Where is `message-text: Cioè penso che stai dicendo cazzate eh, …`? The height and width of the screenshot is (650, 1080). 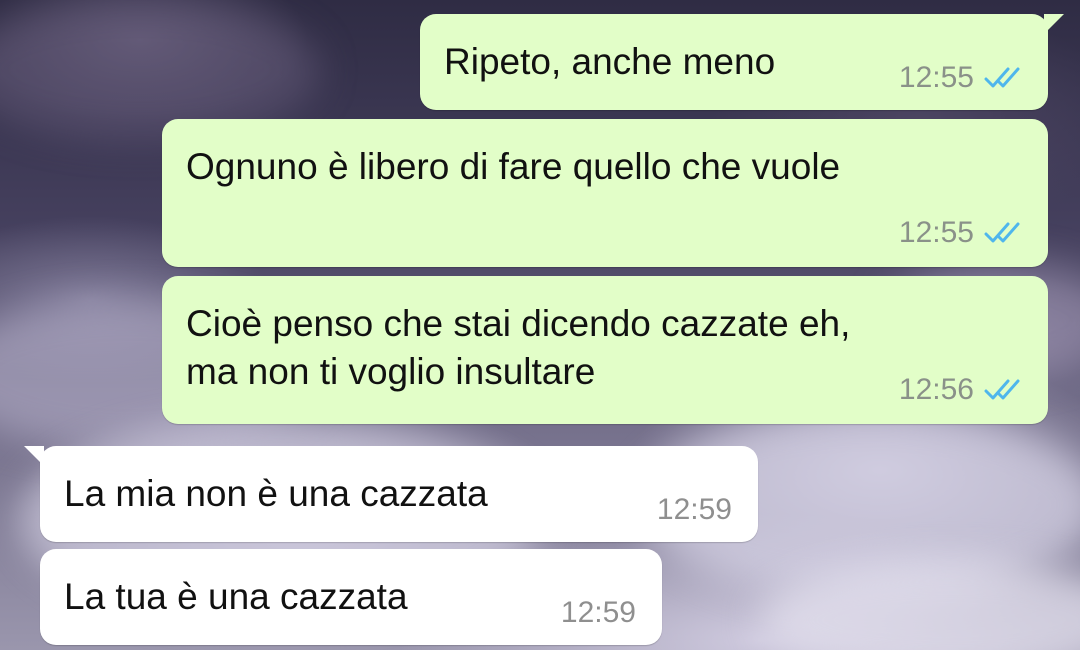 message-text: Cioè penso che stai dicendo cazzate eh, … is located at coordinates (518, 347).